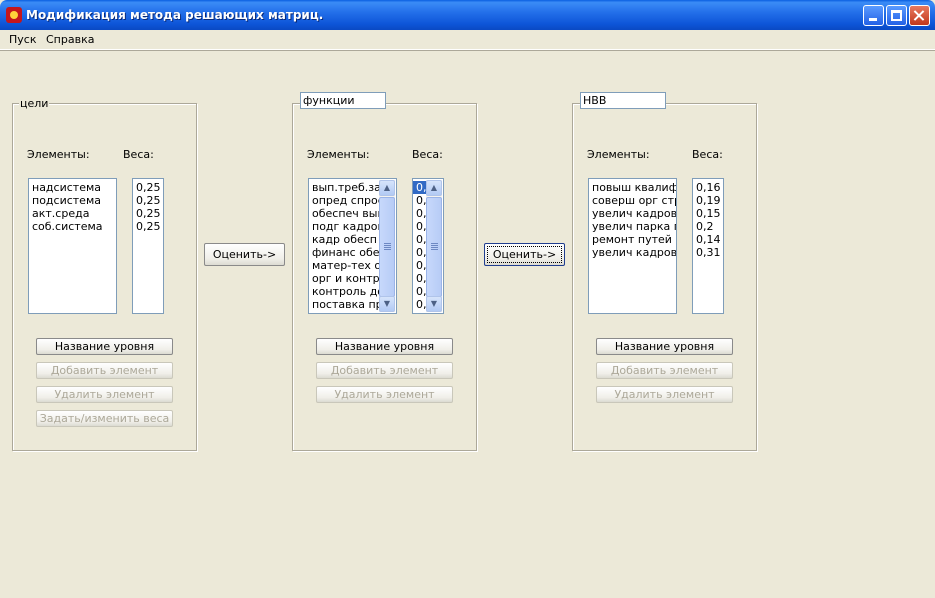 The width and height of the screenshot is (935, 598). What do you see at coordinates (175, 15) in the screenshot?
I see `window-title: Модификация метода решающих матриц.` at bounding box center [175, 15].